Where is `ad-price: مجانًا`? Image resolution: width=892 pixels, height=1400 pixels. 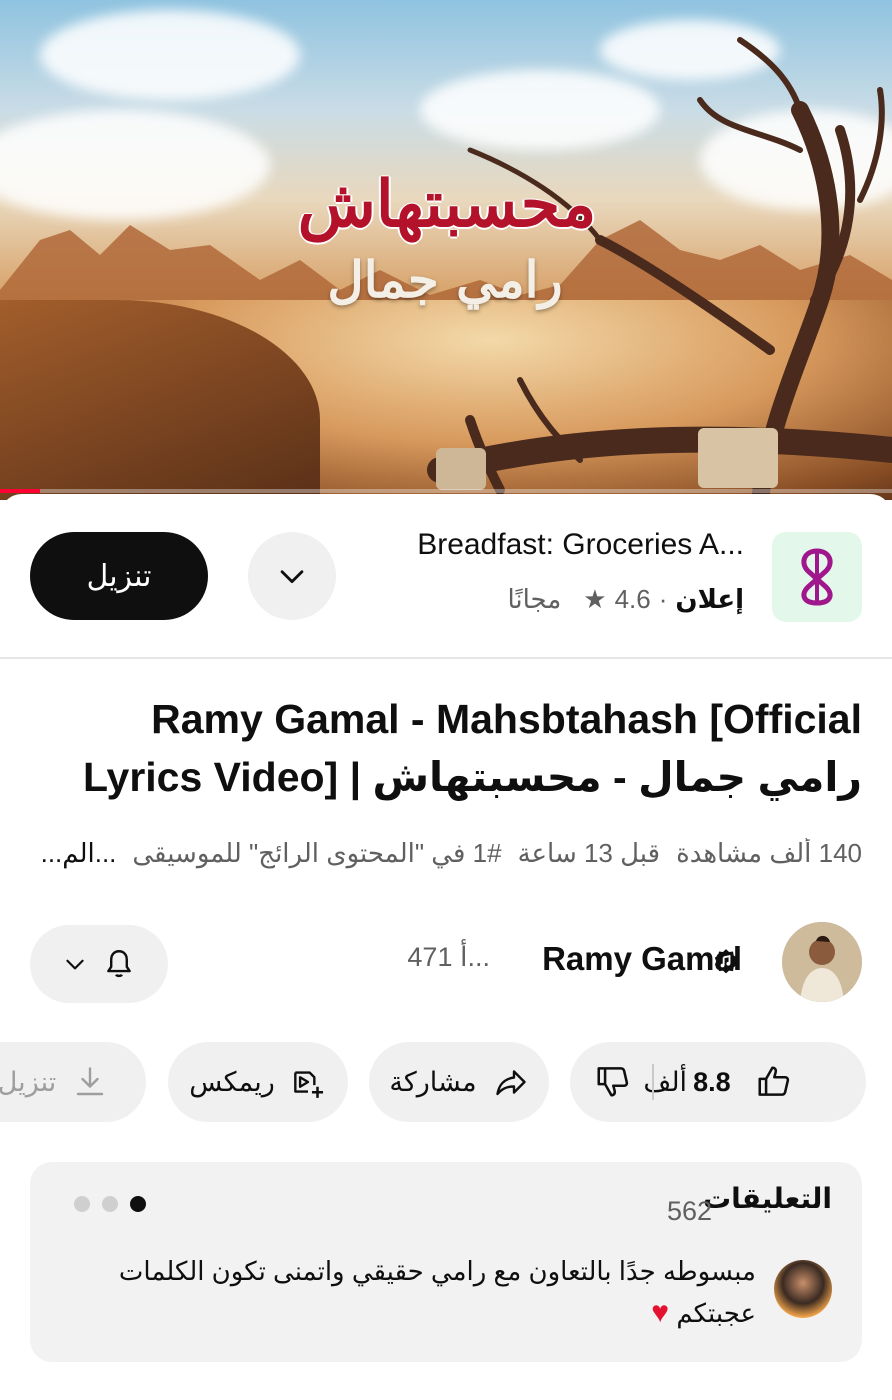 ad-price: مجانًا is located at coordinates (534, 599).